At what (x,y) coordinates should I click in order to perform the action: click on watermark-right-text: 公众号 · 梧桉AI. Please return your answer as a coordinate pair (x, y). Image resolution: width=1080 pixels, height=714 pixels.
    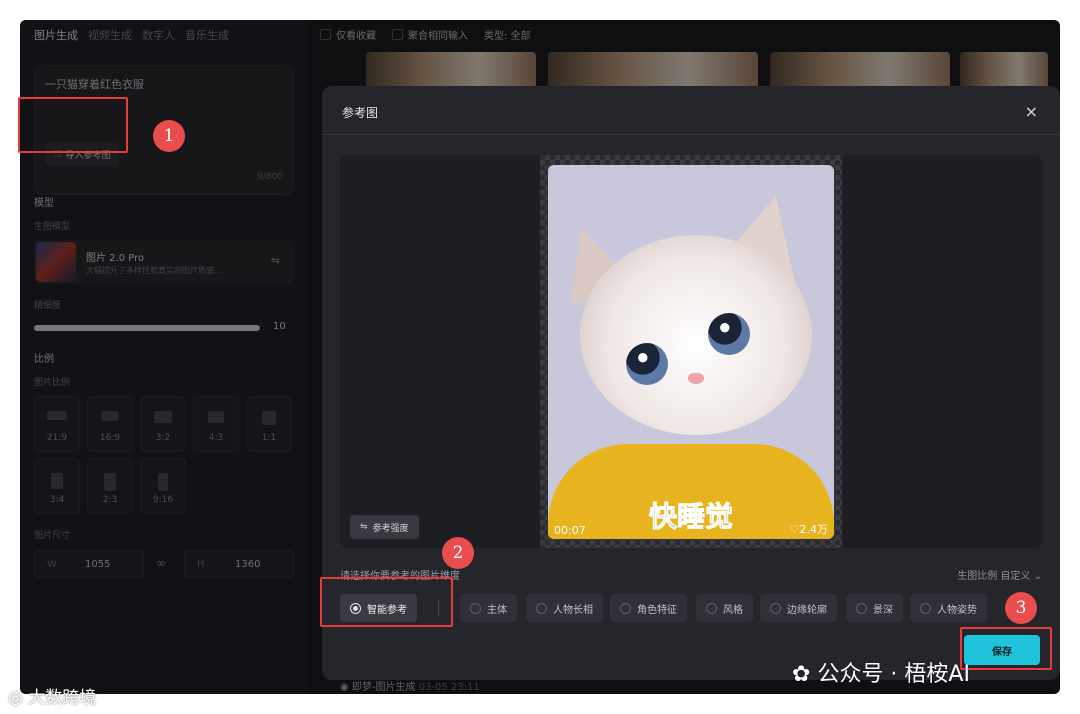
    Looking at the image, I should click on (893, 674).